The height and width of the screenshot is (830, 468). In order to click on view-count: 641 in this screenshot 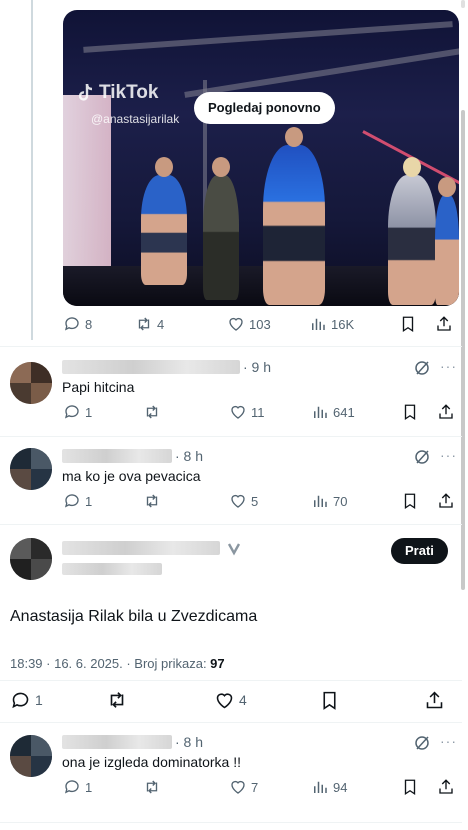, I will do `click(344, 412)`.